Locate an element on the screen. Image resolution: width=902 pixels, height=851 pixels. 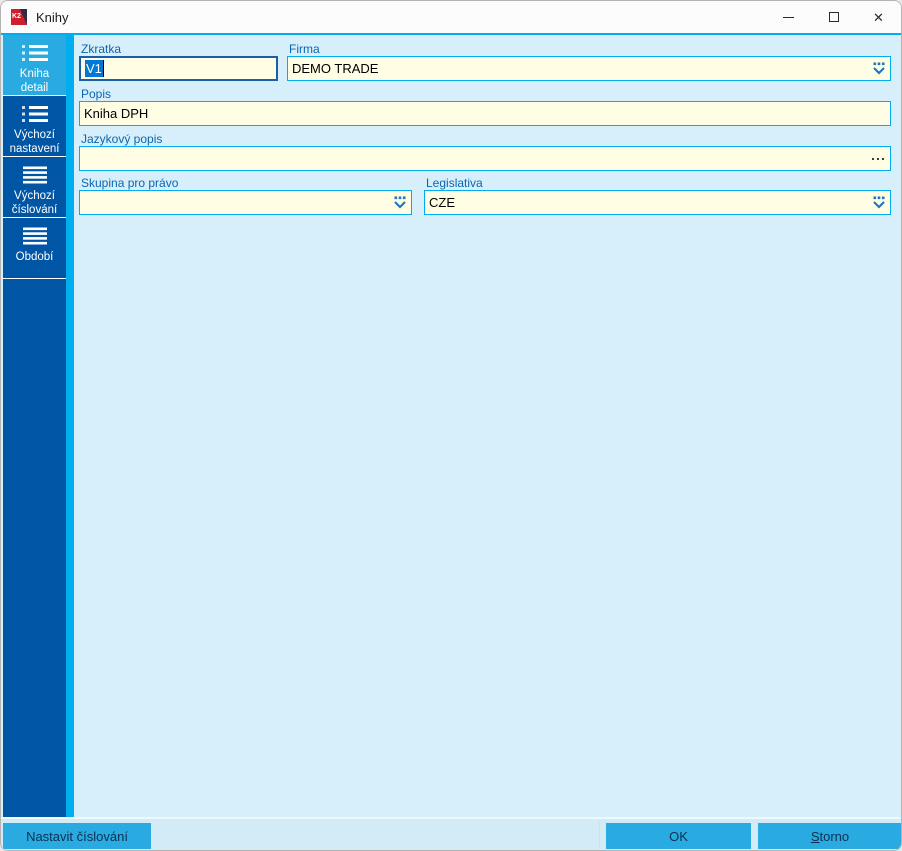
zkratka-selected-text: V1 is located at coordinates (94, 68).